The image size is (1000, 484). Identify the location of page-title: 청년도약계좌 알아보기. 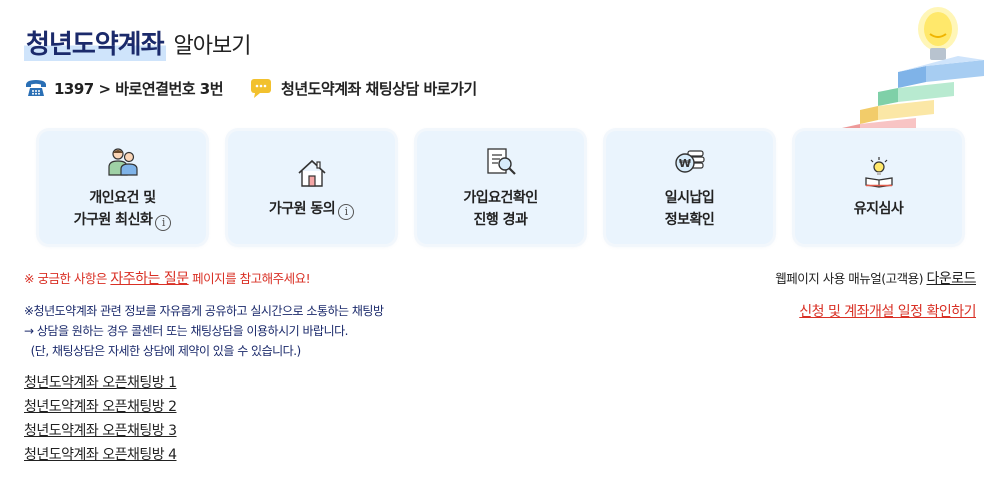
(137, 42).